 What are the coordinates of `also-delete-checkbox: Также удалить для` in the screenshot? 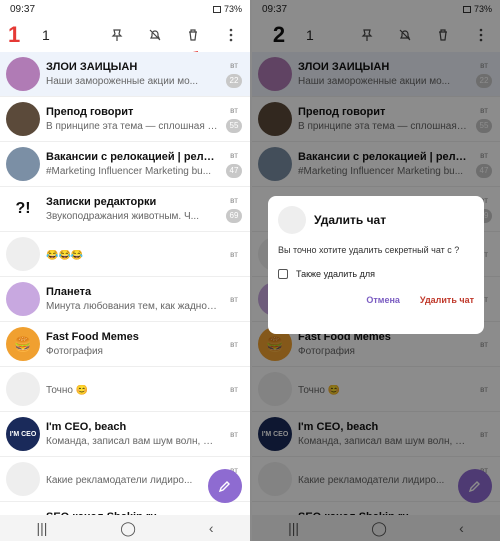 It's located at (376, 273).